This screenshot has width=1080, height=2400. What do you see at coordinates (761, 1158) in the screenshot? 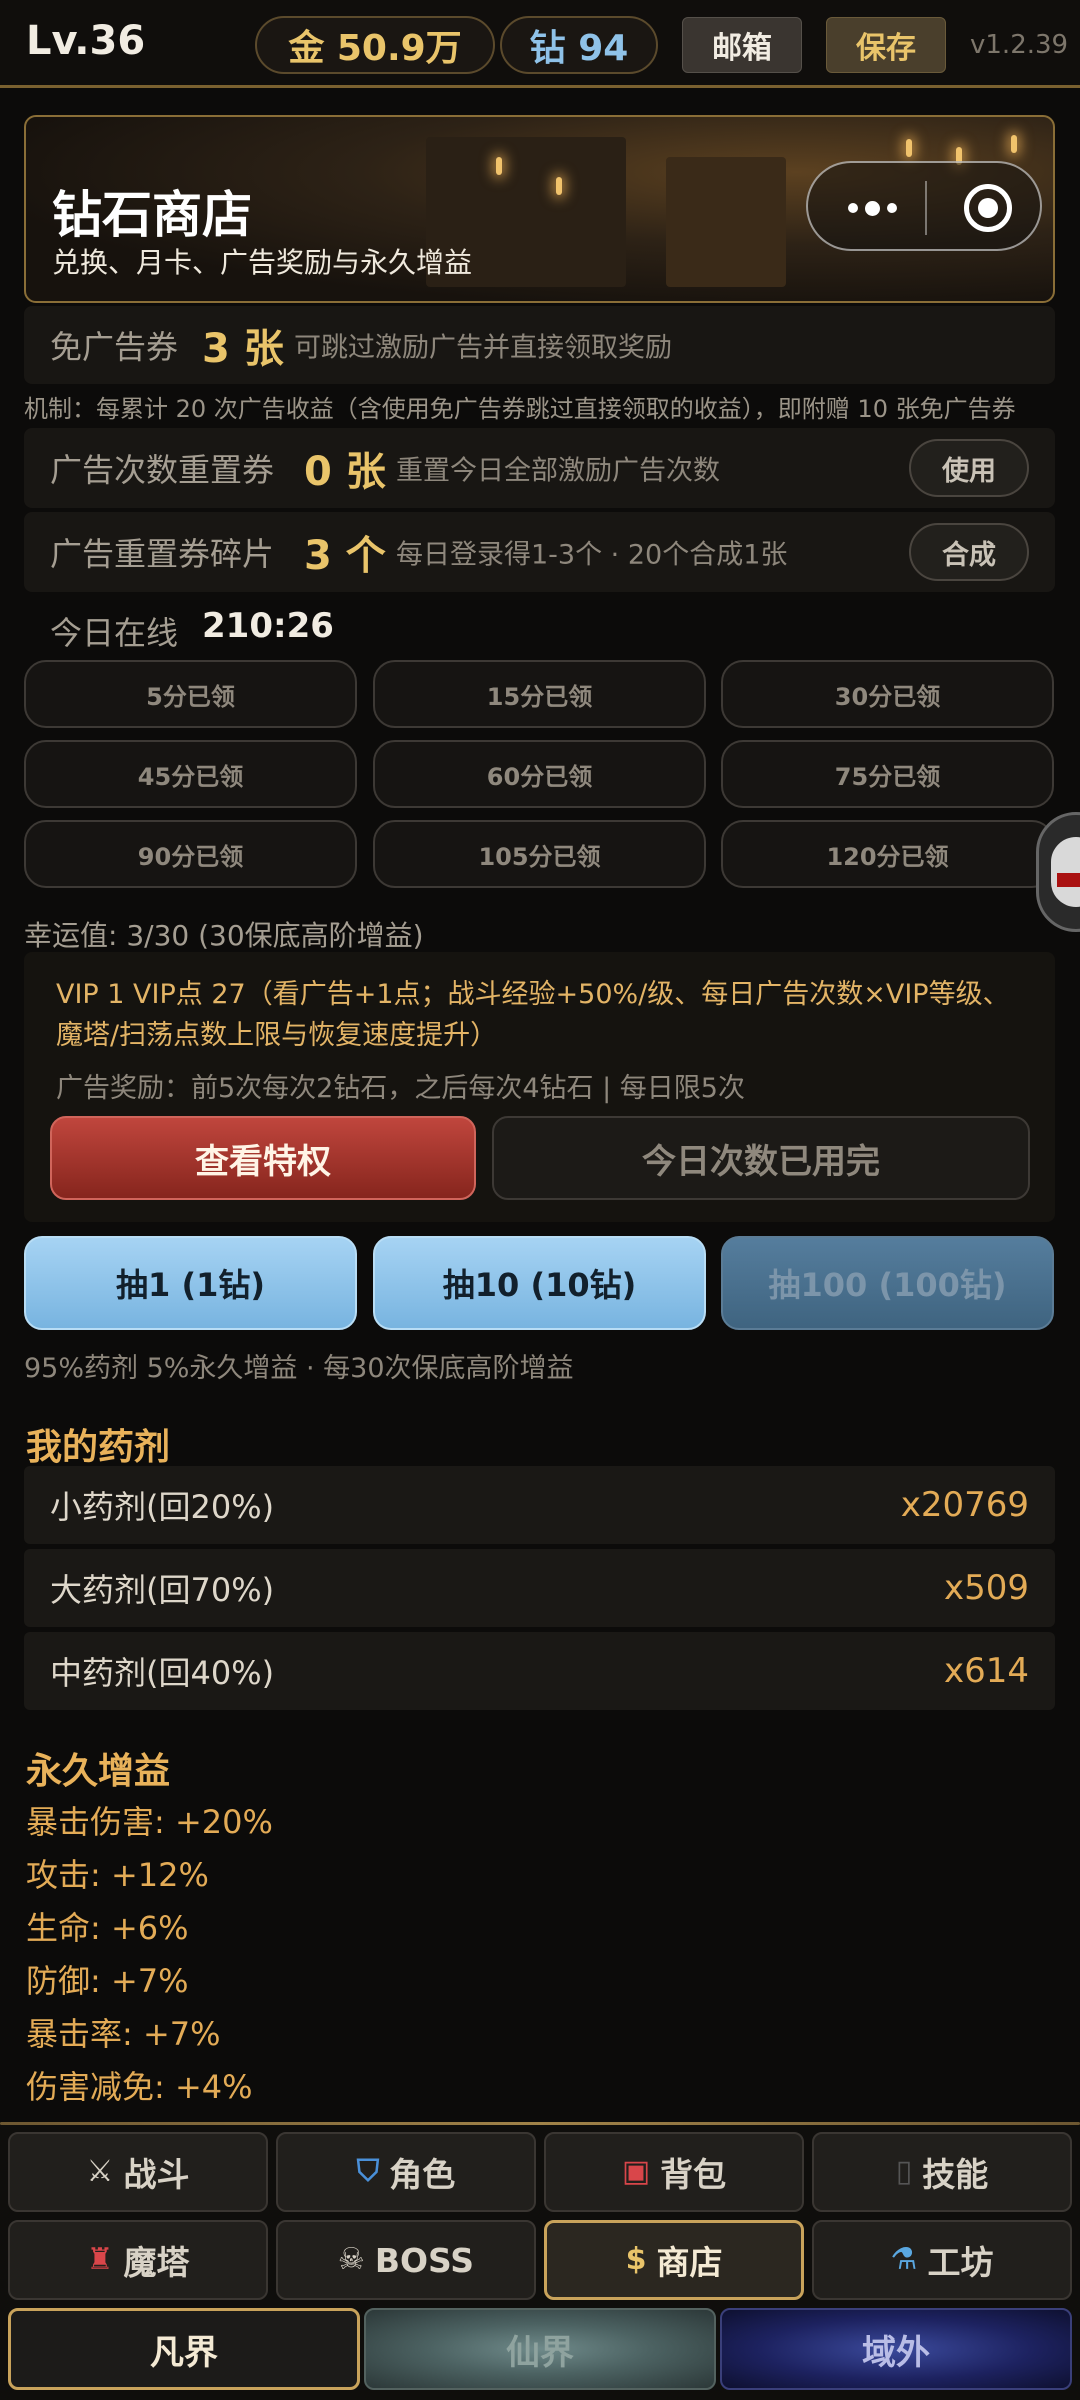
I see `watch-ad-button: 今日次数已用完` at bounding box center [761, 1158].